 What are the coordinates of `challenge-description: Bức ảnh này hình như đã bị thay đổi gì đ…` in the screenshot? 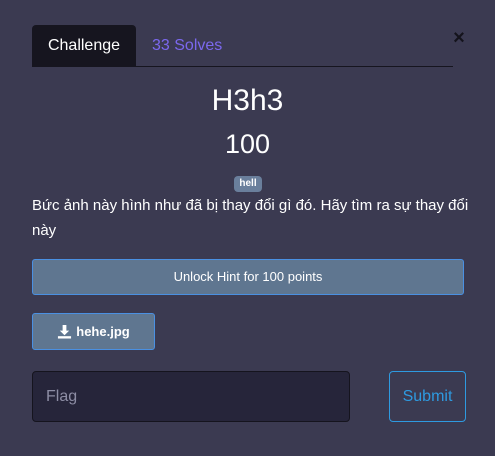 It's located at (250, 218).